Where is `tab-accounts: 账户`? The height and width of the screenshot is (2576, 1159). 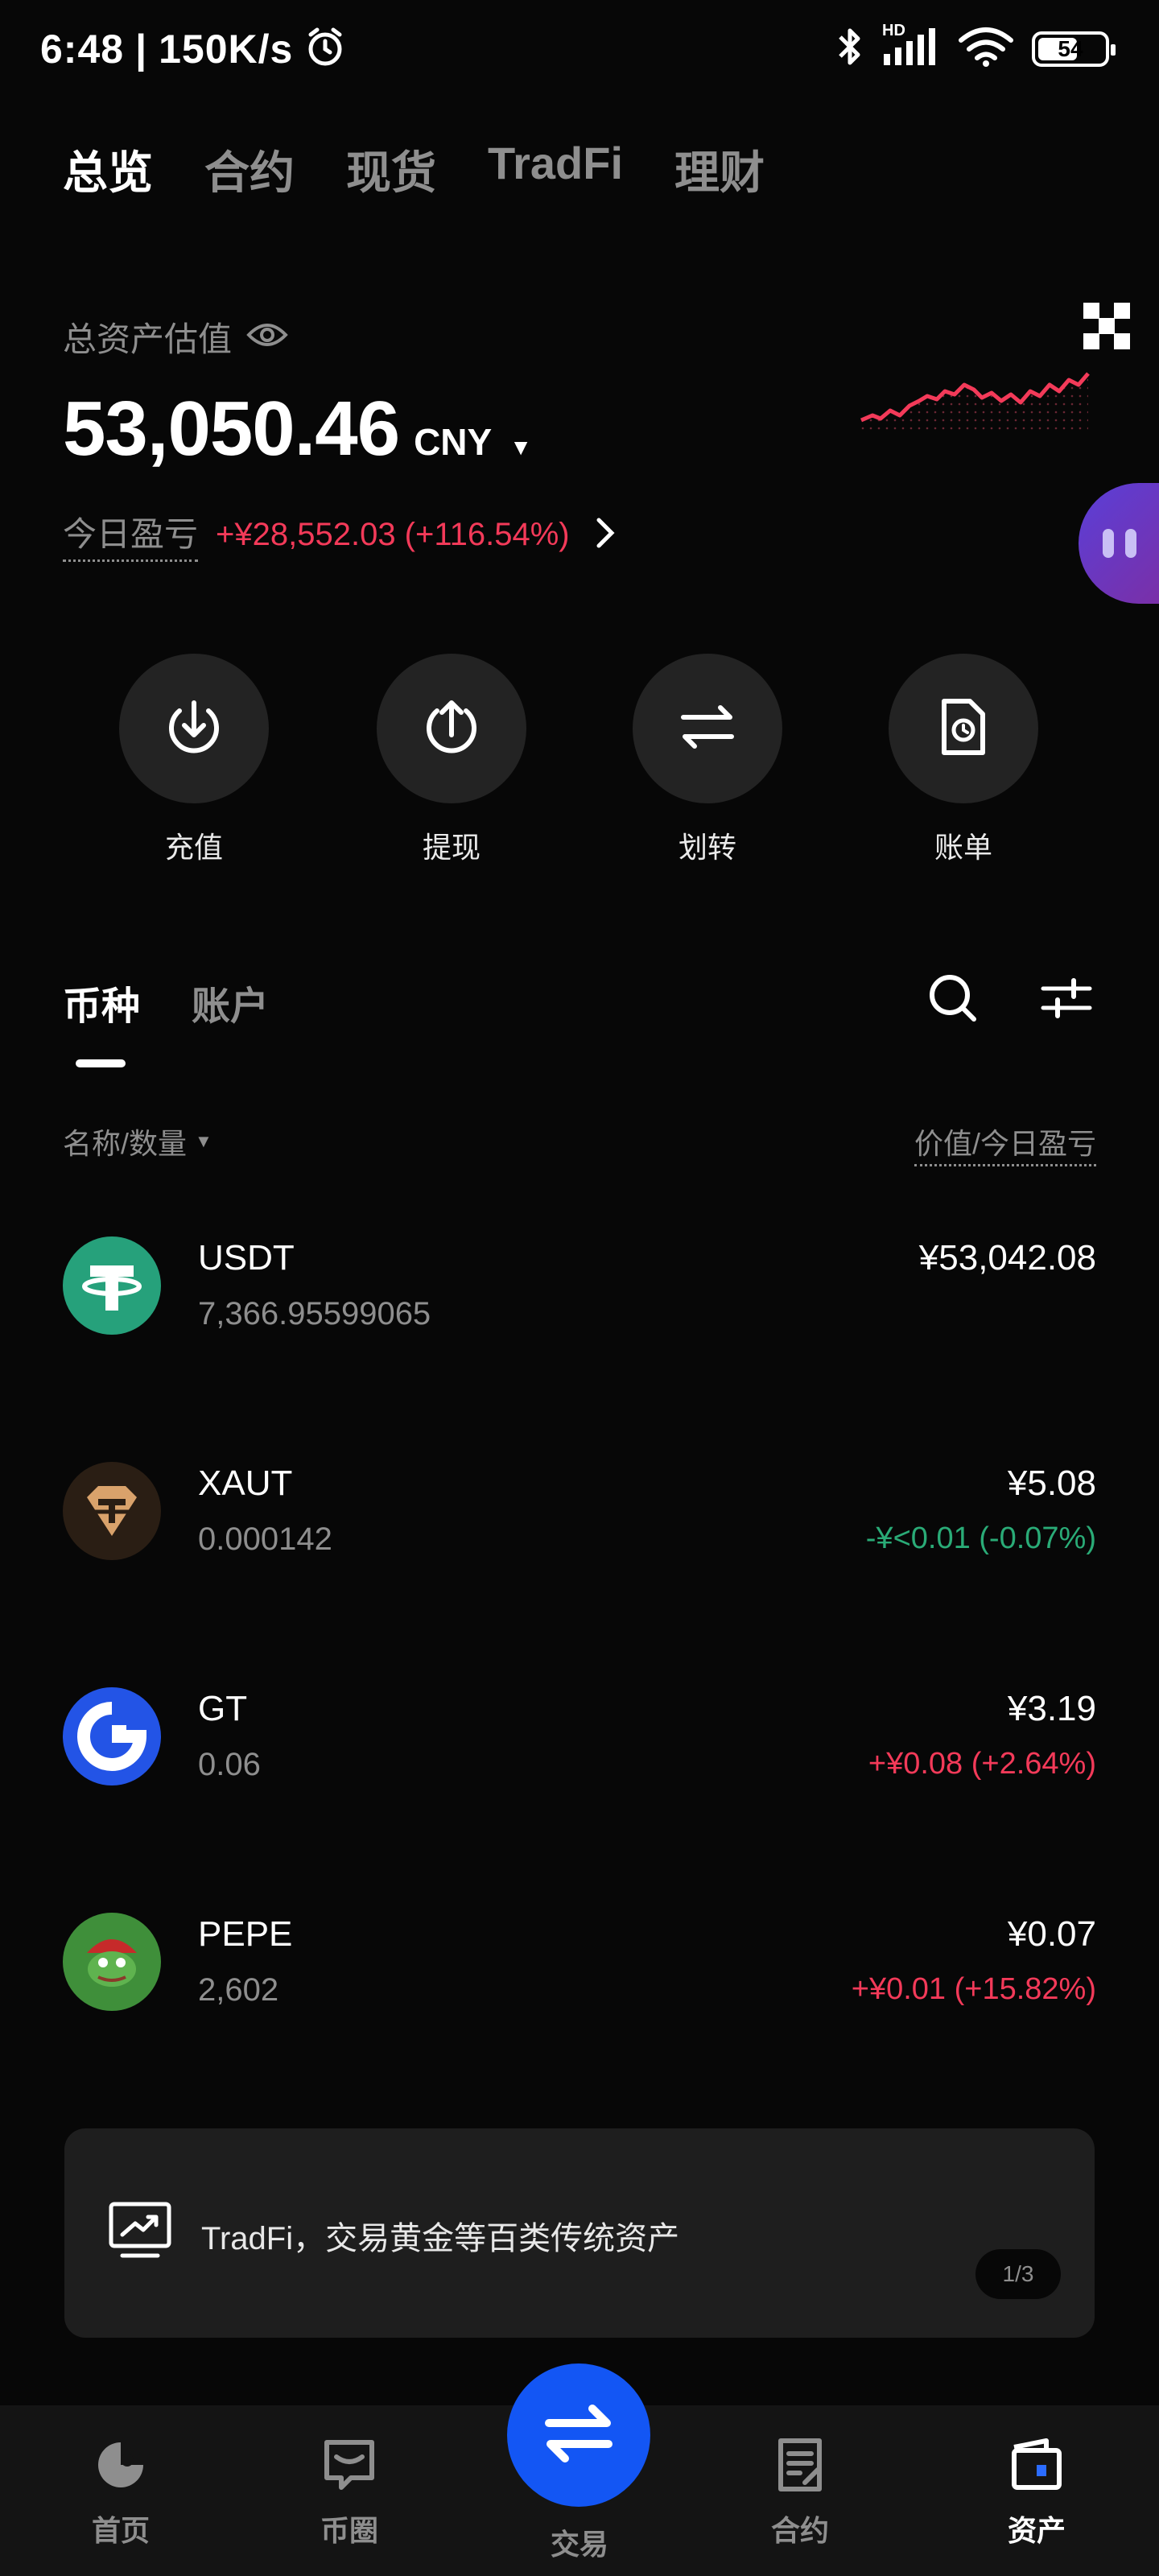 tab-accounts: 账户 is located at coordinates (230, 1002).